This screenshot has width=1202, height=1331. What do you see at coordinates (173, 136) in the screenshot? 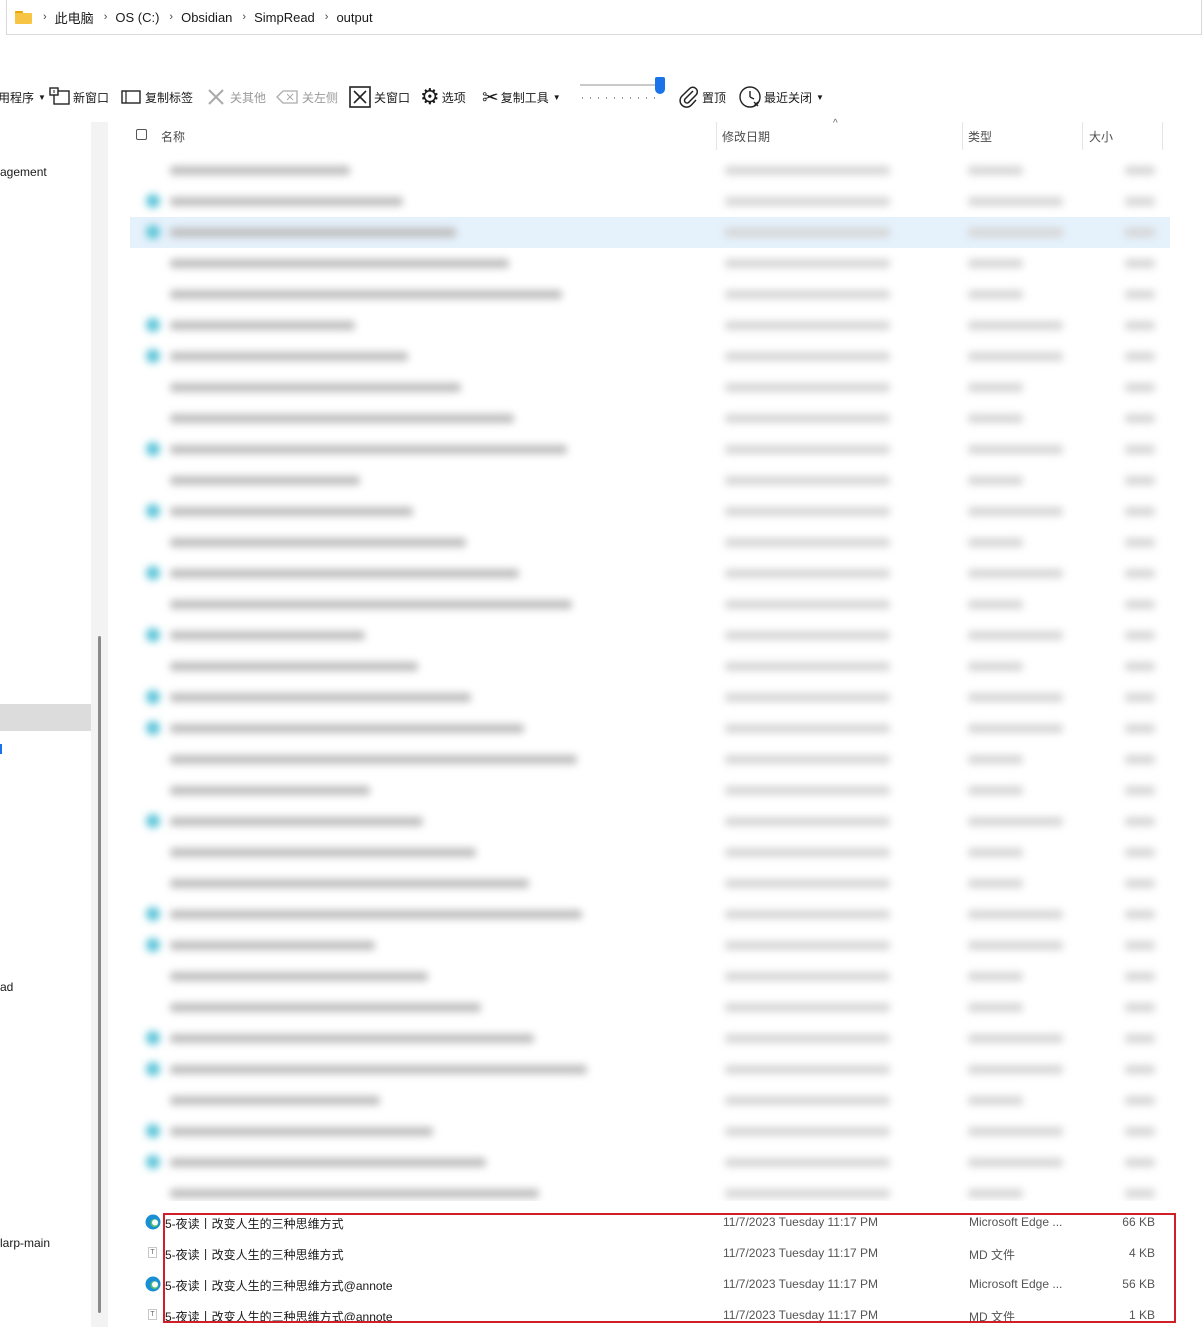
I see `column-header-name: 名称` at bounding box center [173, 136].